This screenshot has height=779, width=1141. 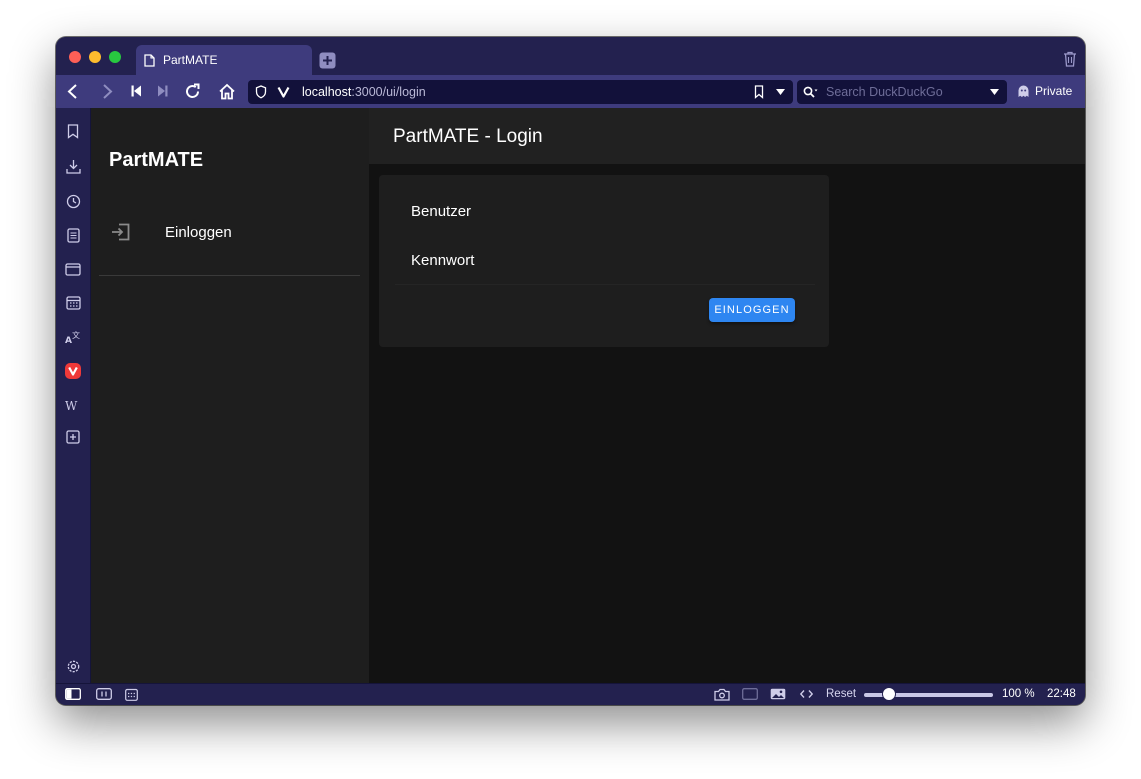 I want to click on url-text: localhost:3000/ui/login, so click(x=364, y=92).